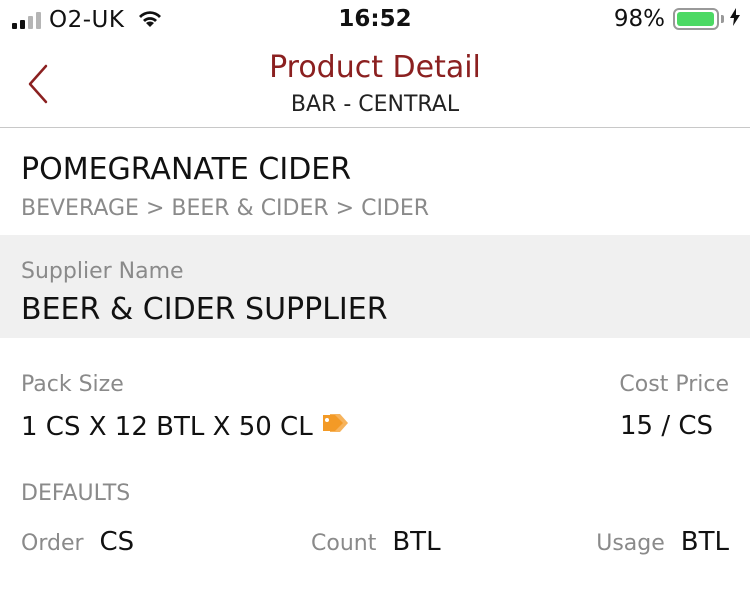 This screenshot has width=750, height=600. What do you see at coordinates (76, 493) in the screenshot?
I see `defaults-heading: DEFAULTS` at bounding box center [76, 493].